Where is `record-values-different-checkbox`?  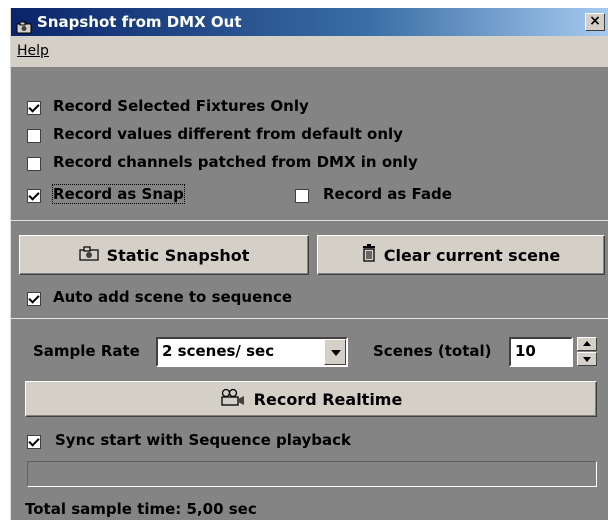 record-values-different-checkbox is located at coordinates (34, 136).